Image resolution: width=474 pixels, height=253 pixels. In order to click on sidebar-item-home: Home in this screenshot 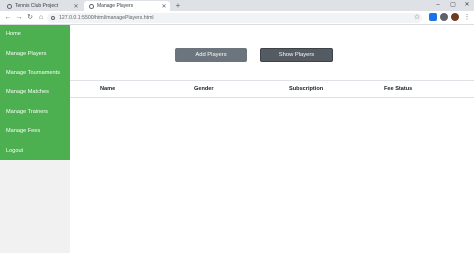, I will do `click(35, 34)`.